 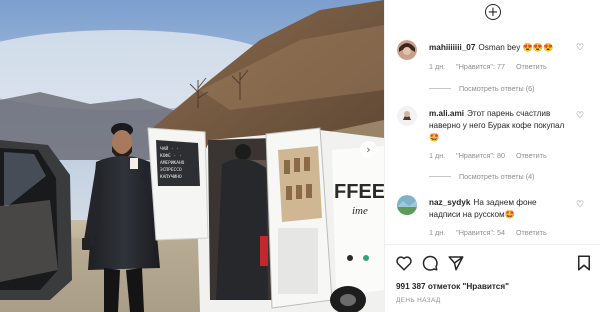 I want to click on likes-number: 991 387, so click(x=411, y=286).